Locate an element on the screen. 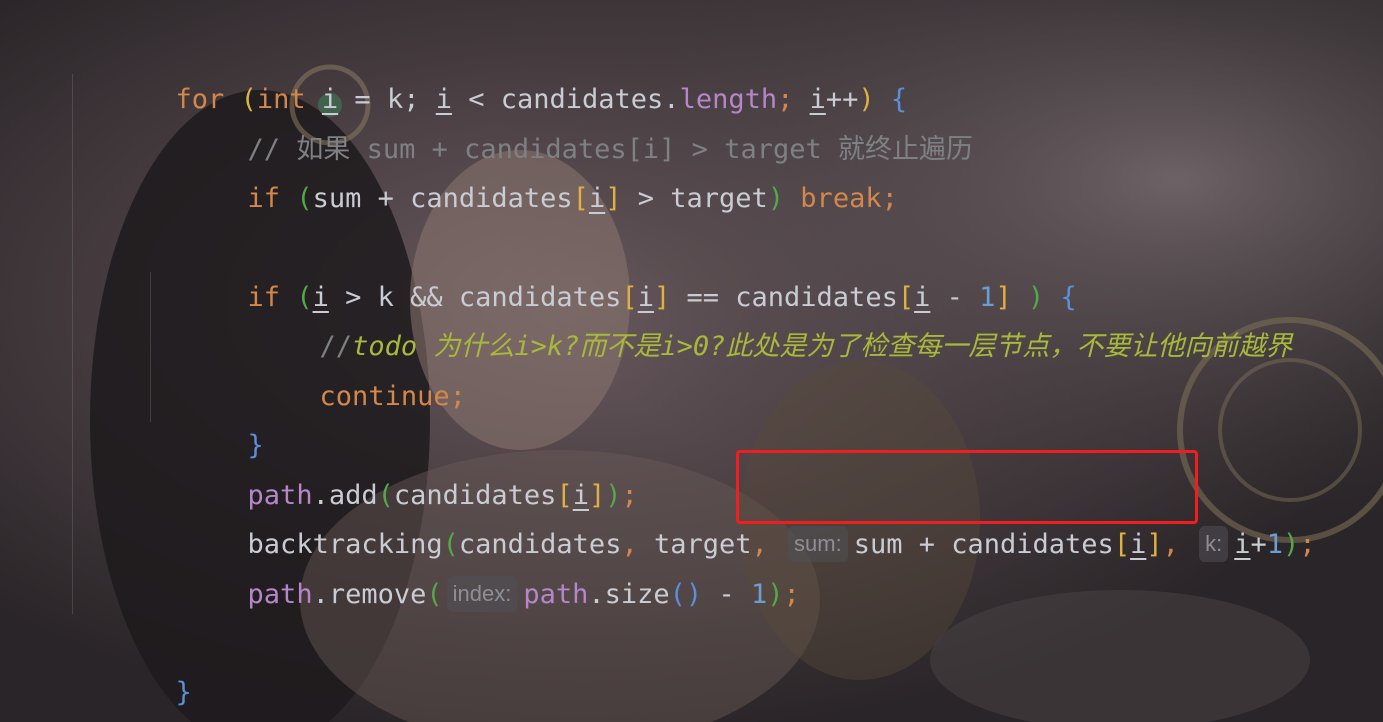 Image resolution: width=1383 pixels, height=722 pixels. code-line-6: continue; is located at coordinates (344, 367).